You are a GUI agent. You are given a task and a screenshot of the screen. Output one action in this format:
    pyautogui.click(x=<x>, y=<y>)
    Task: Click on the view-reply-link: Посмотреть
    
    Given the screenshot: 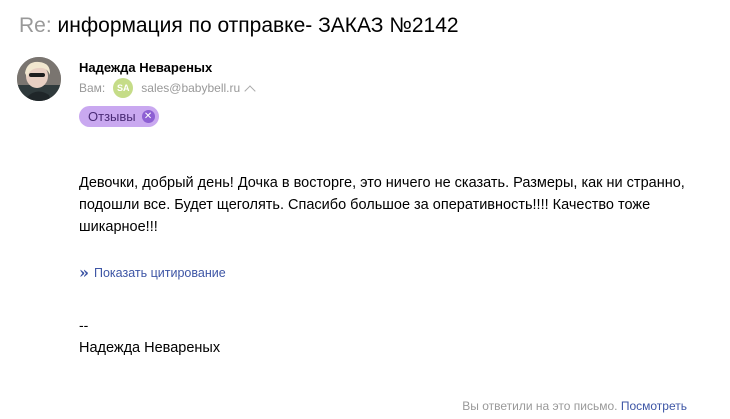 What is the action you would take?
    pyautogui.click(x=654, y=406)
    